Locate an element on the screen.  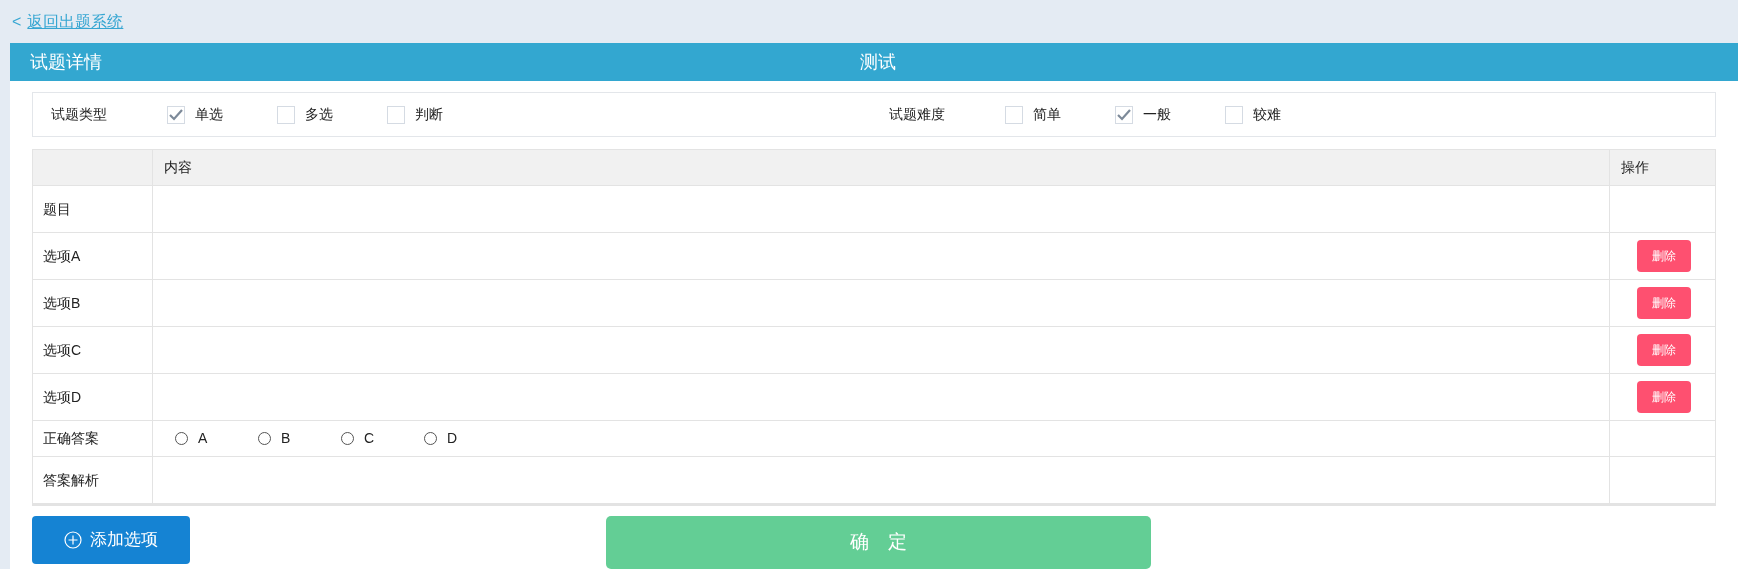
back-arrow: < is located at coordinates (17, 21).